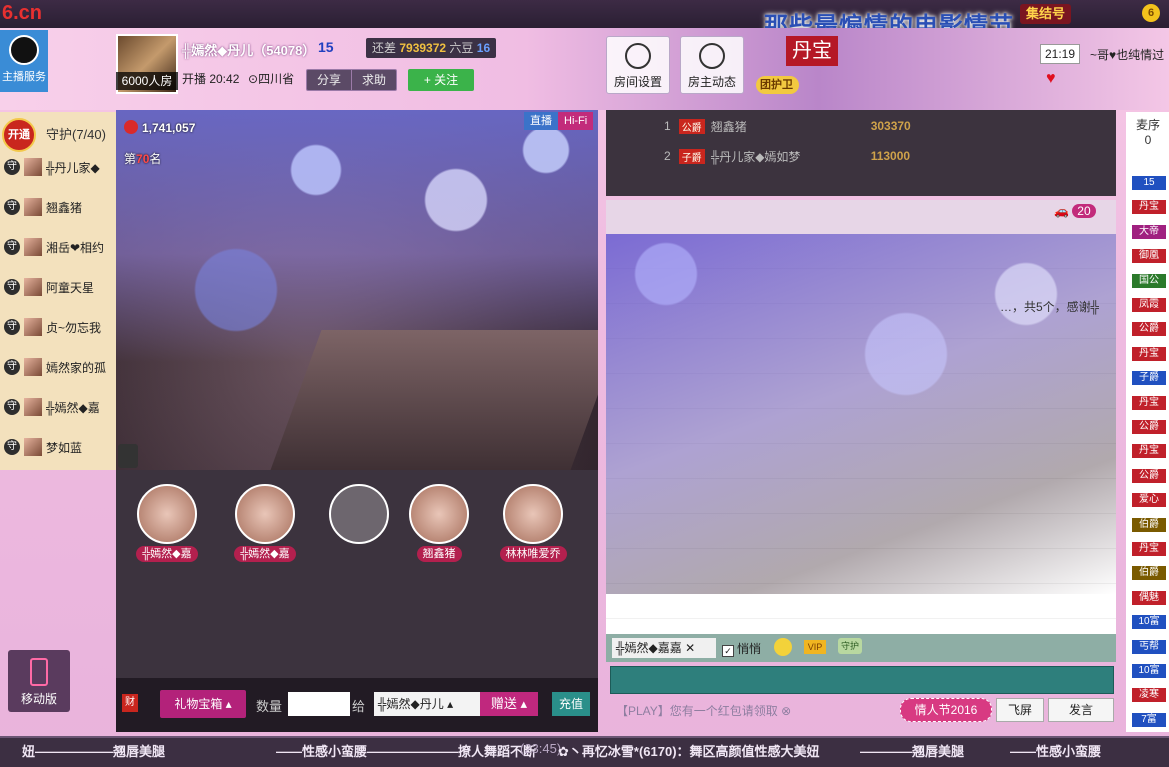 This screenshot has height=767, width=1169. What do you see at coordinates (406, 750) in the screenshot?
I see `ticker-item: ——性感小蛮腰———————撩人舞蹈不断` at bounding box center [406, 750].